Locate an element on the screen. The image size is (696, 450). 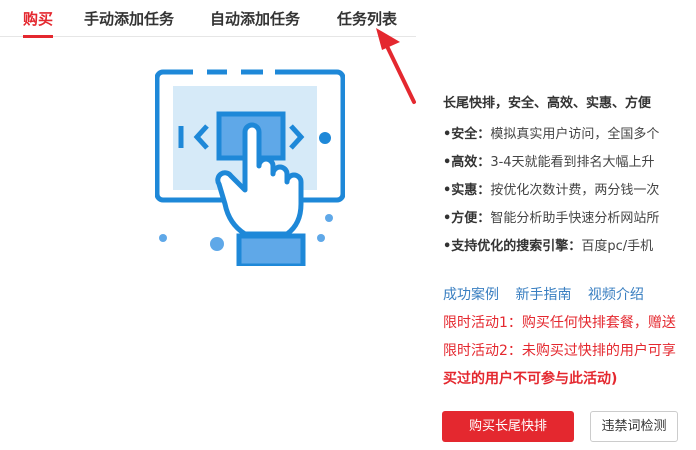
help-links: 成功案例 新手指南 视频介绍 is located at coordinates (549, 294).